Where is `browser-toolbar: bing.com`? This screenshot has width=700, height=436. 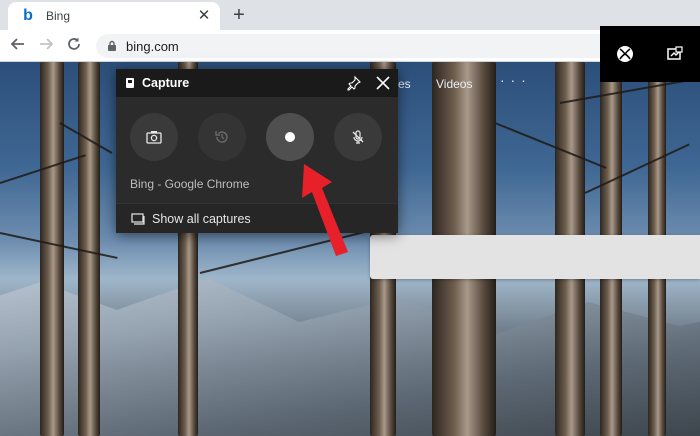 browser-toolbar: bing.com is located at coordinates (350, 46).